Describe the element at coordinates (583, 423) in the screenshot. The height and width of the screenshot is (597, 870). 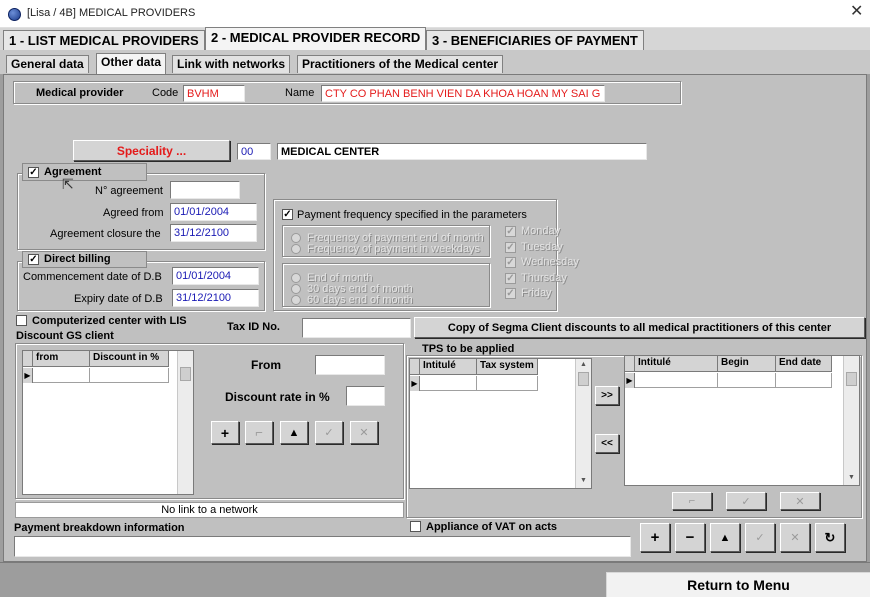
I see `tps-left-scrollbar: ▲ ▼` at that location.